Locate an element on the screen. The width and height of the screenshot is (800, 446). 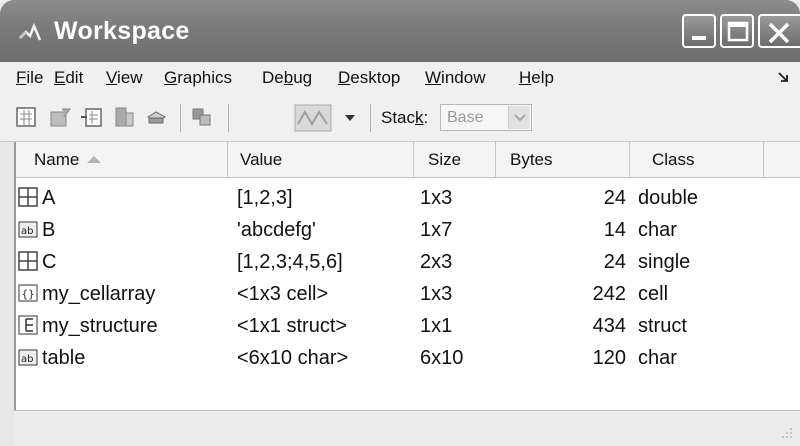
toolbar: Stack: Base is located at coordinates (400, 118).